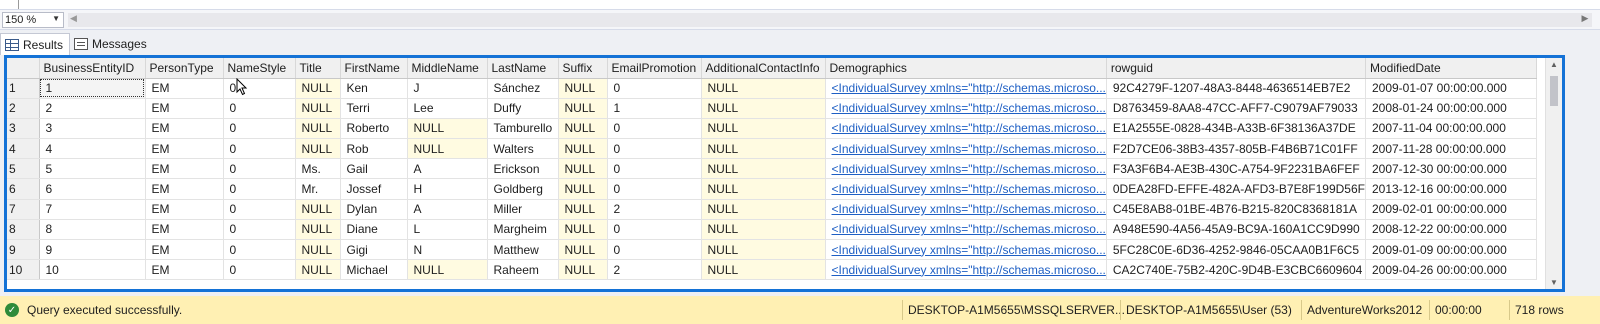 The height and width of the screenshot is (324, 1600). Describe the element at coordinates (23, 230) in the screenshot. I see `row-number: 8` at that location.